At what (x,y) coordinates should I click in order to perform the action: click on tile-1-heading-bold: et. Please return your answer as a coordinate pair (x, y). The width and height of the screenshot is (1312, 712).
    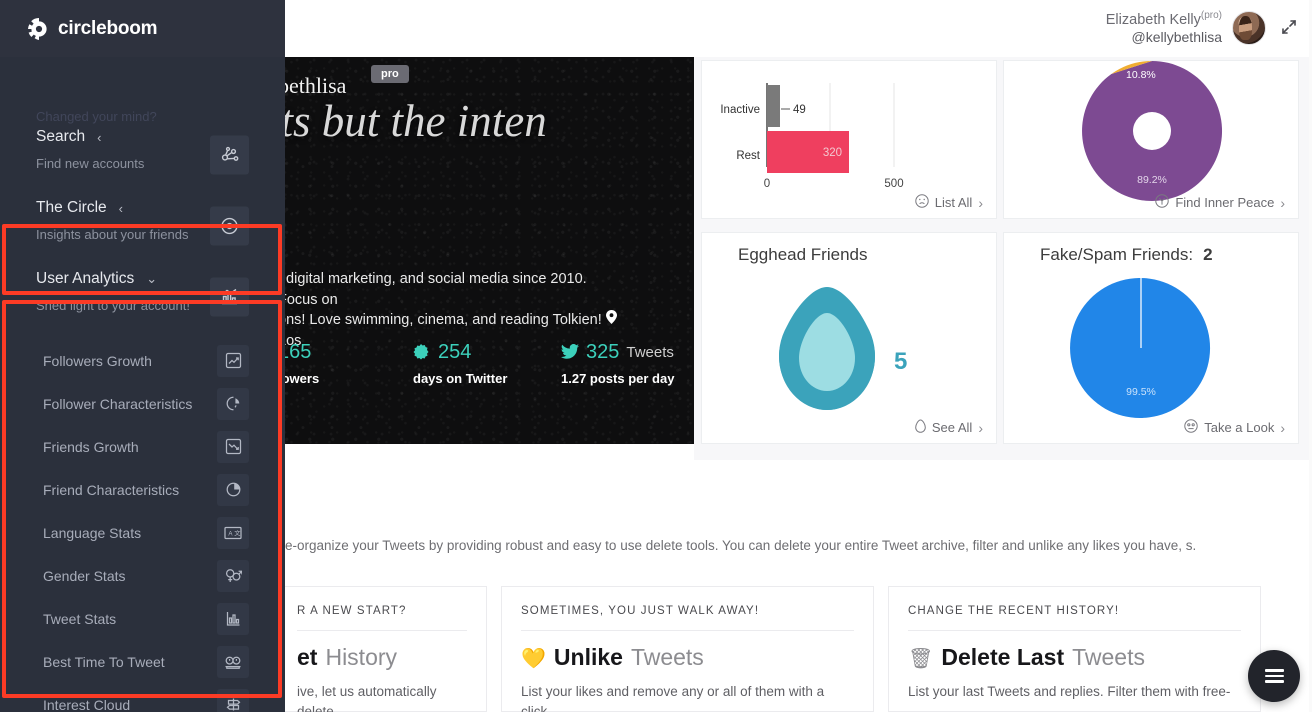
    Looking at the image, I should click on (307, 657).